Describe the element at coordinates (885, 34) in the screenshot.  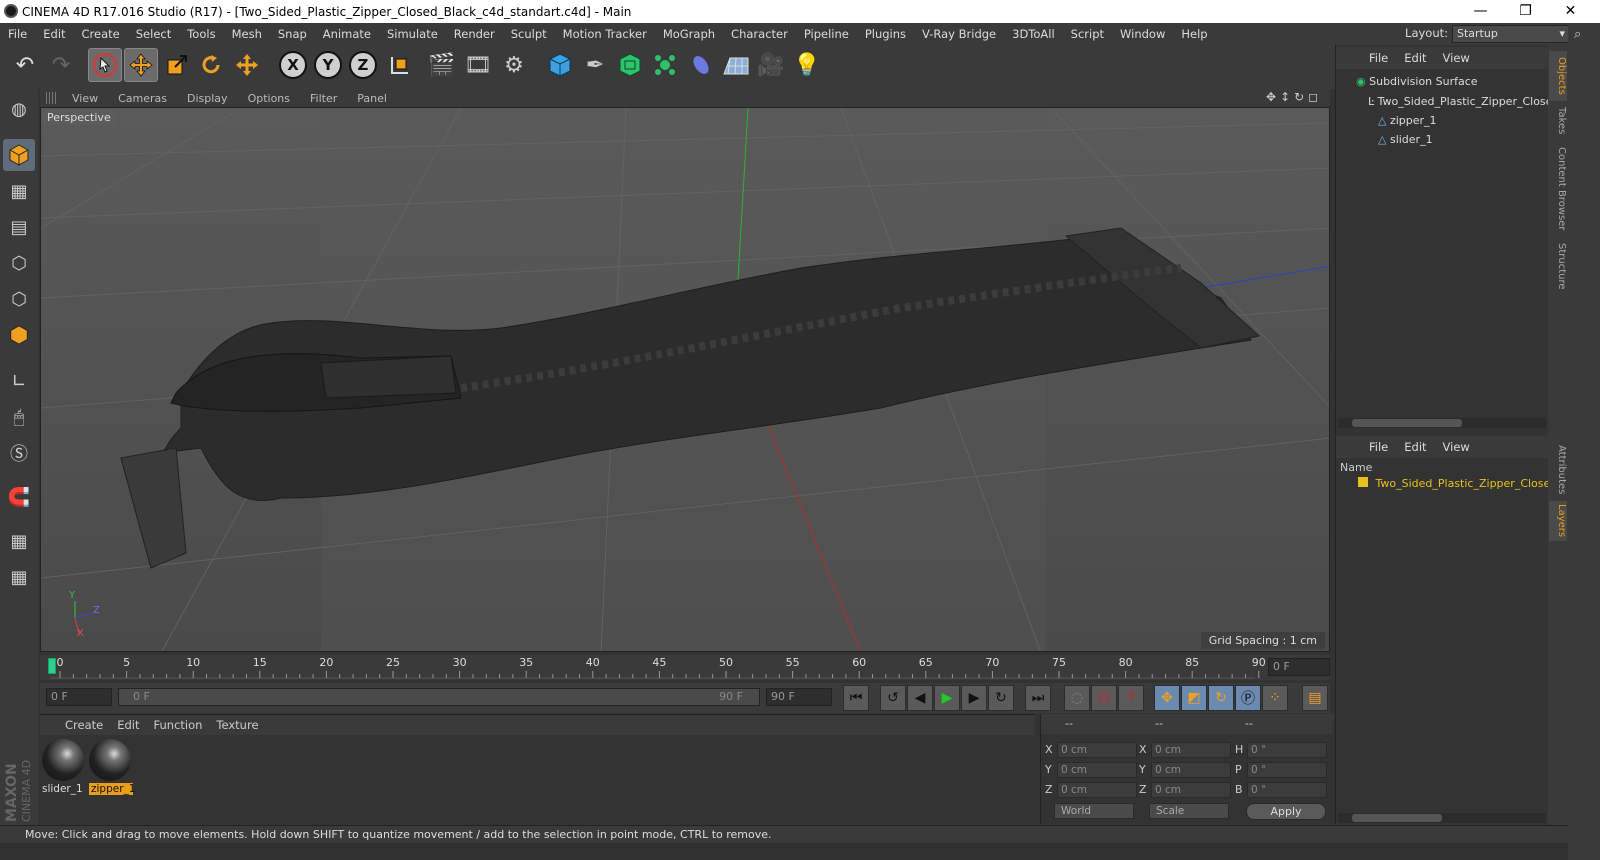
I see `menu-item: Plugins` at that location.